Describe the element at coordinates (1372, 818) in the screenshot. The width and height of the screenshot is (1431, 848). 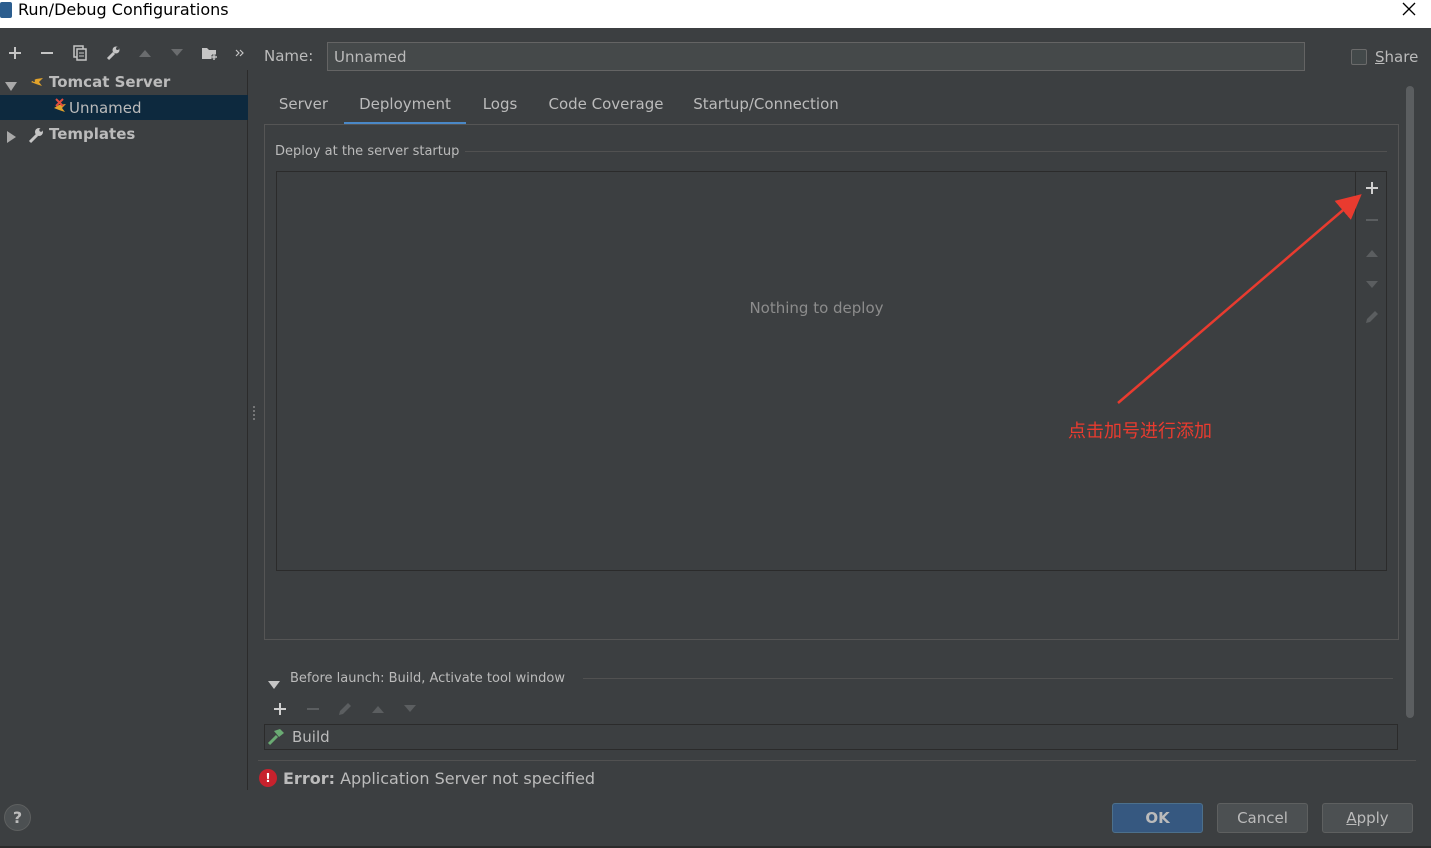
I see `apply-label-rest: pply` at that location.